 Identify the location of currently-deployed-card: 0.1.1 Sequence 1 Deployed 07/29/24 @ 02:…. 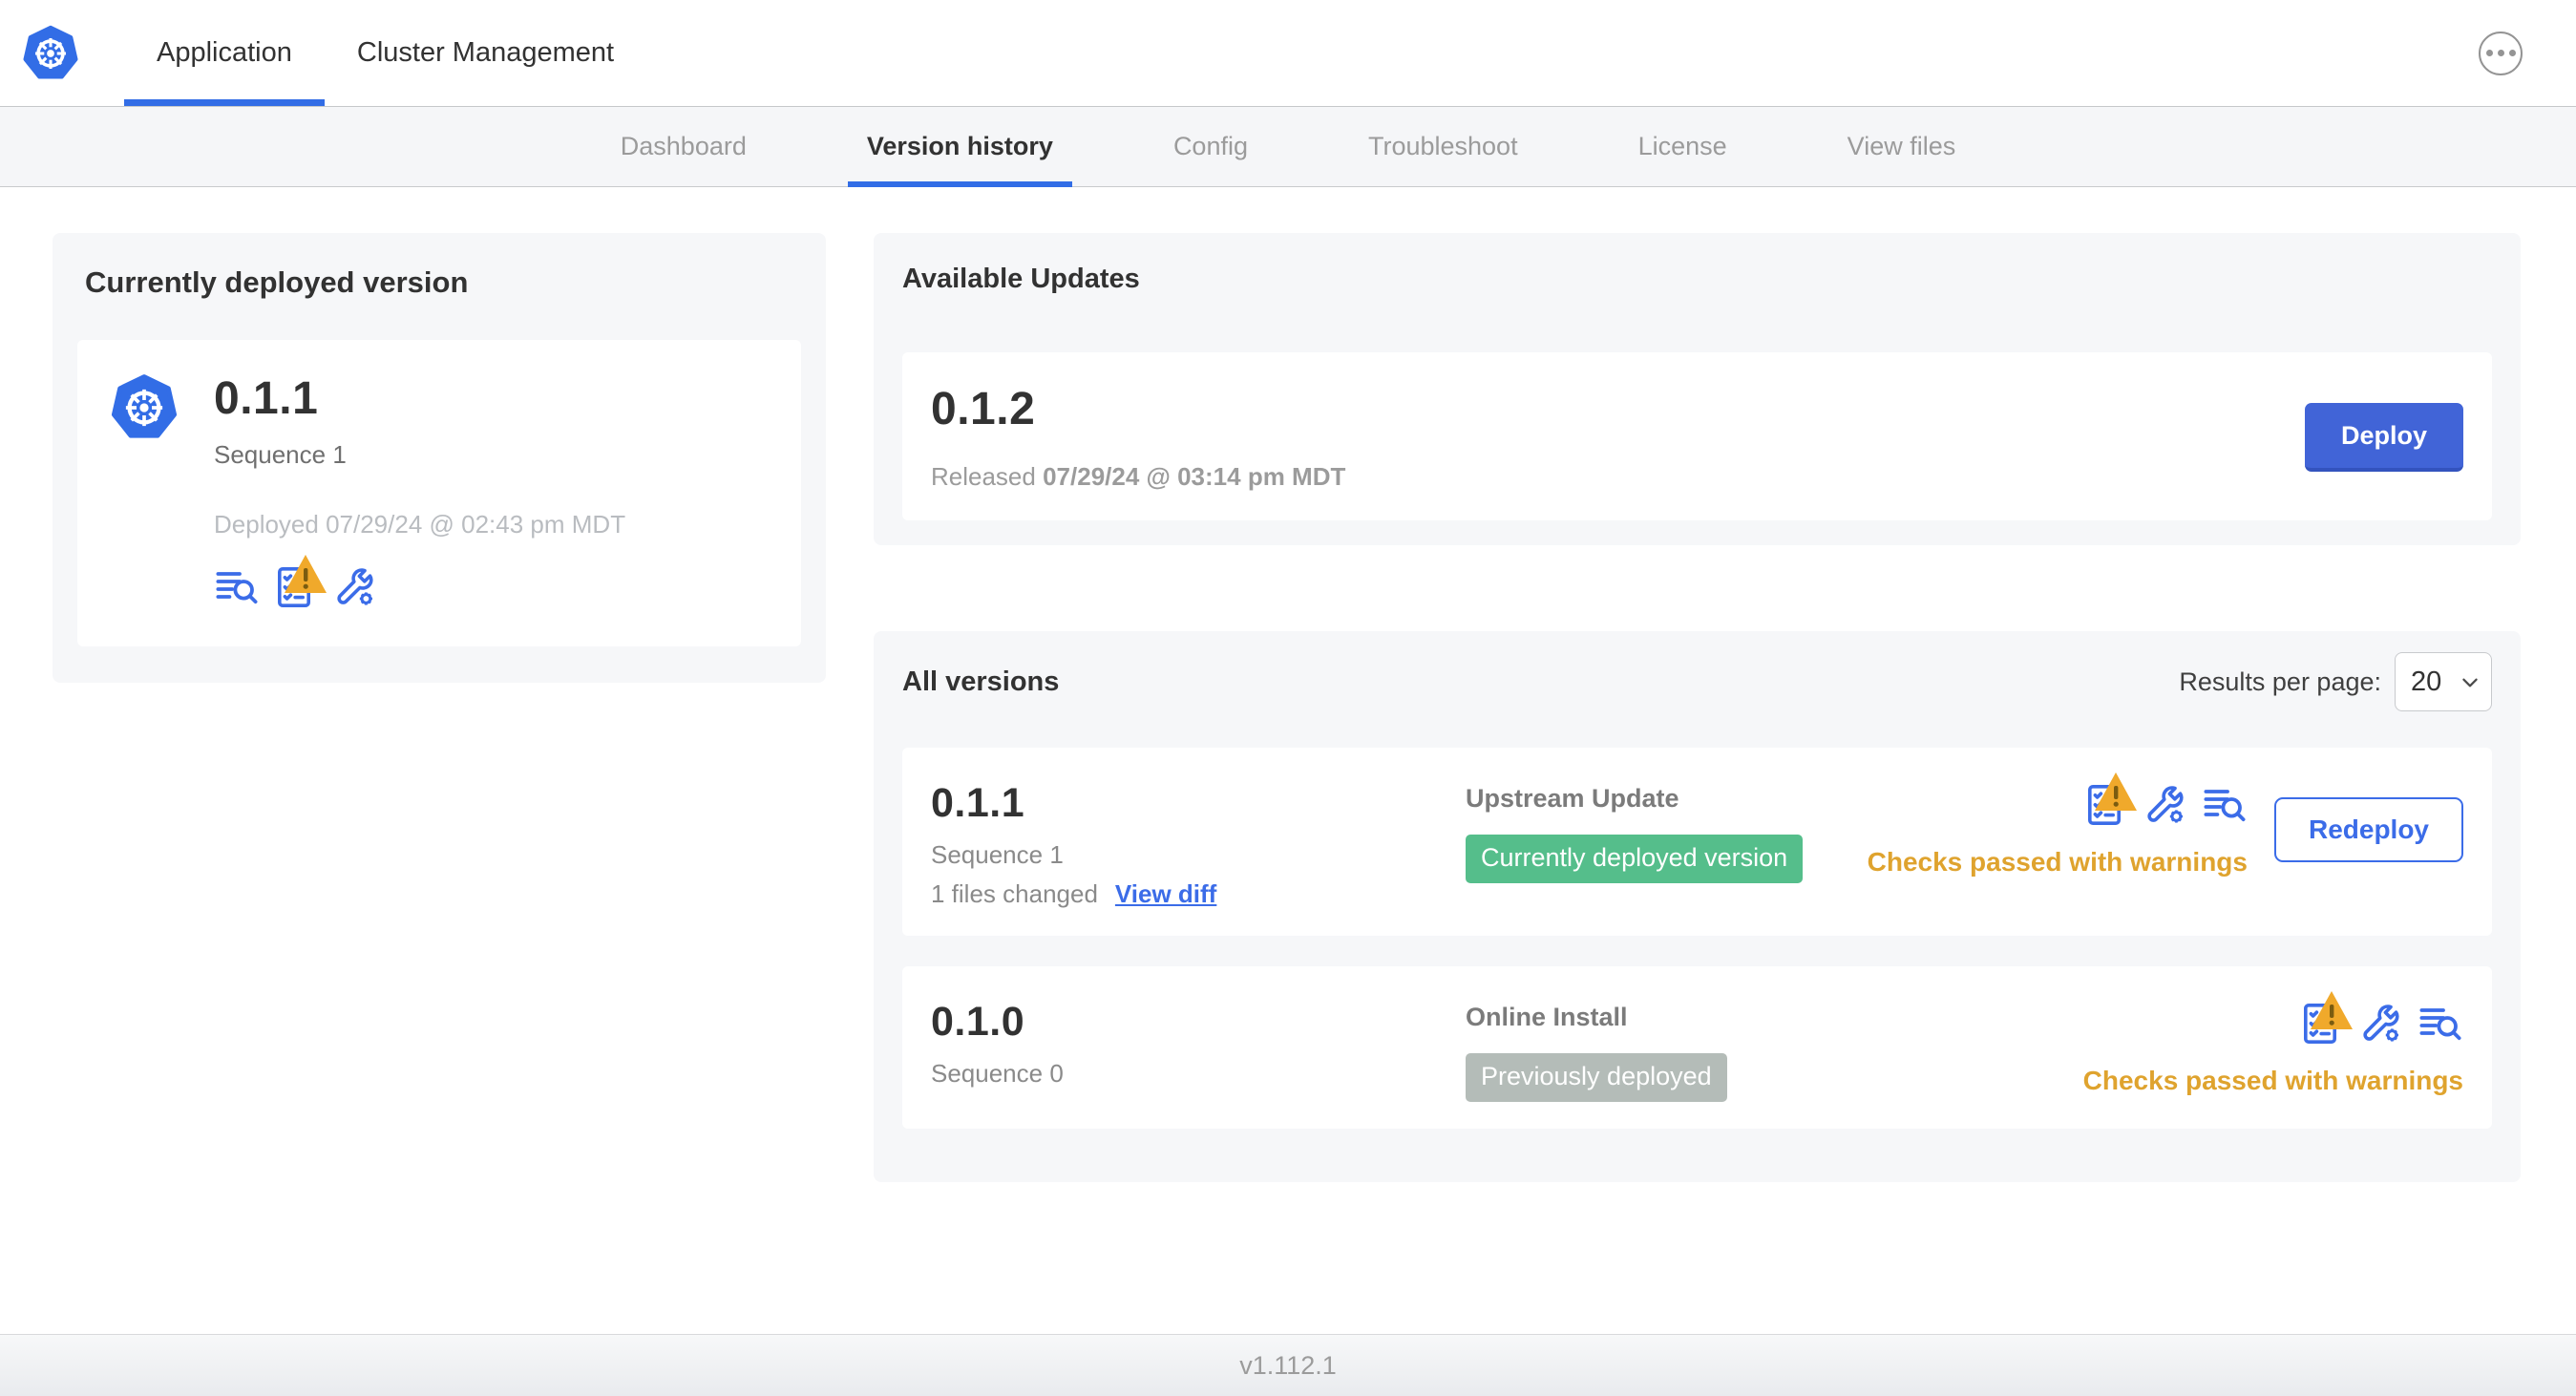
(439, 493).